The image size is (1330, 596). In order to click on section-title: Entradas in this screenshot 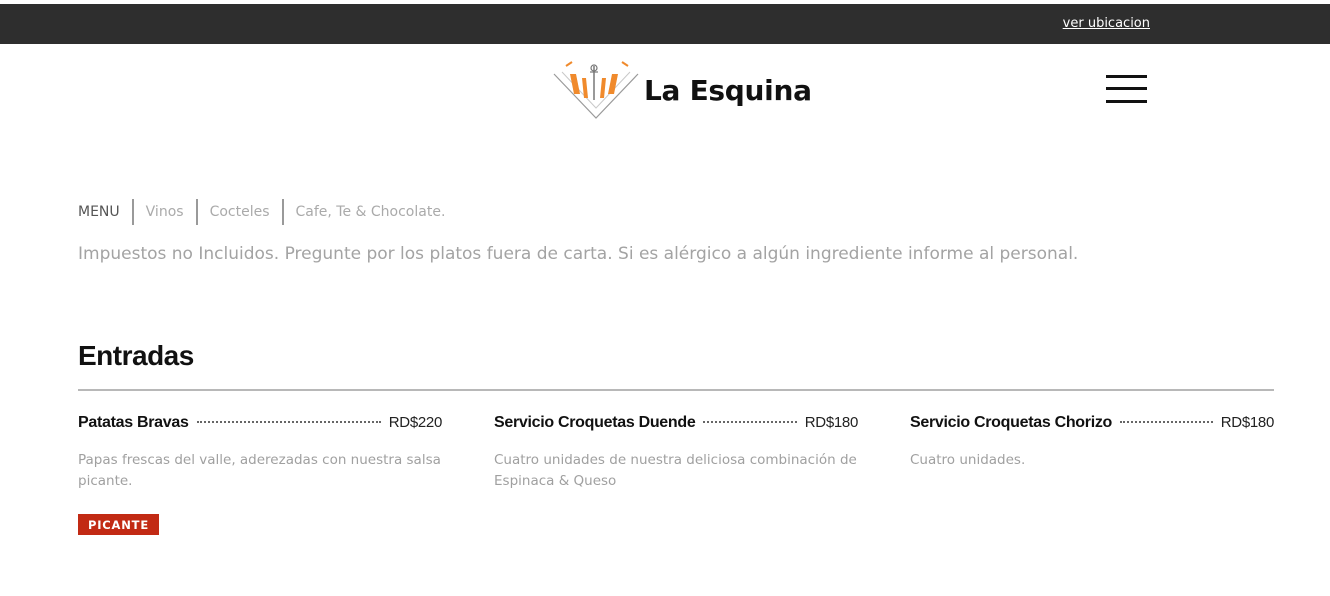, I will do `click(136, 355)`.